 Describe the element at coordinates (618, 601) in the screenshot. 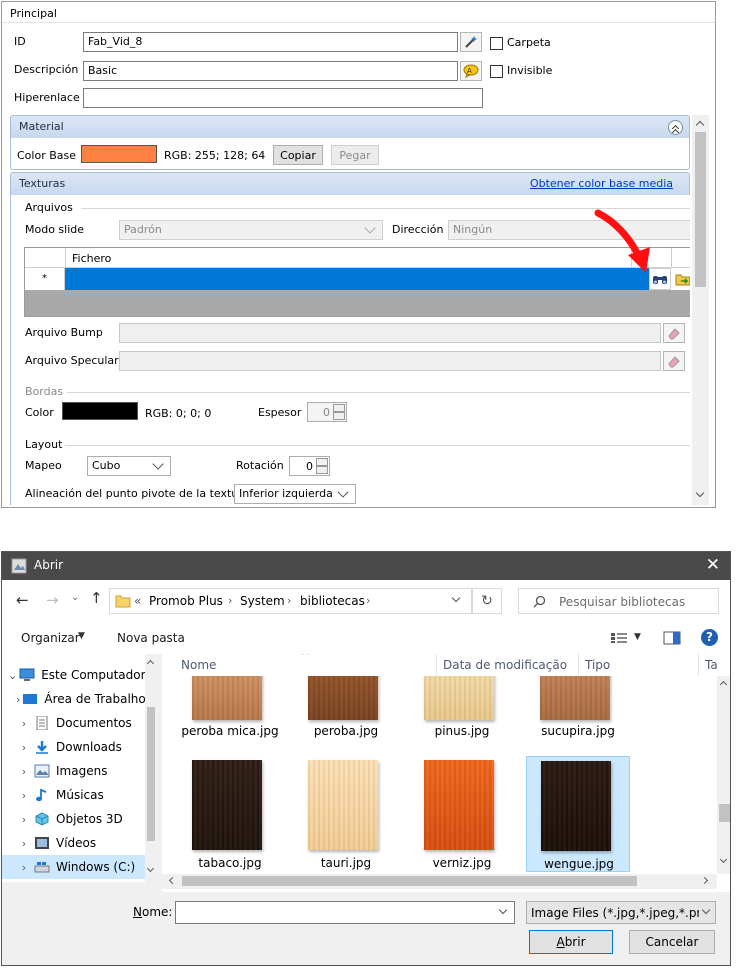

I see `search-box: Pesquisar bibliotecas` at that location.